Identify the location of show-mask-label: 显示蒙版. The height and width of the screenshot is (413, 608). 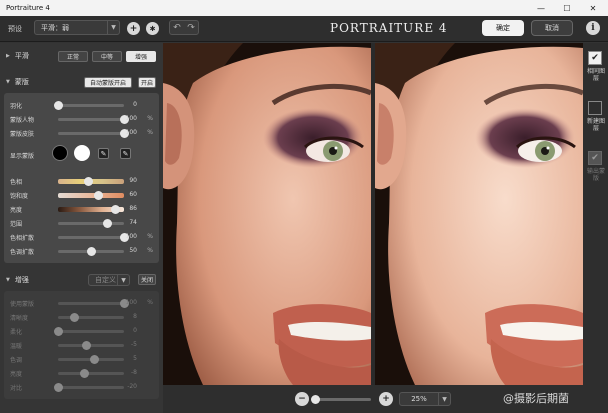
(22, 156).